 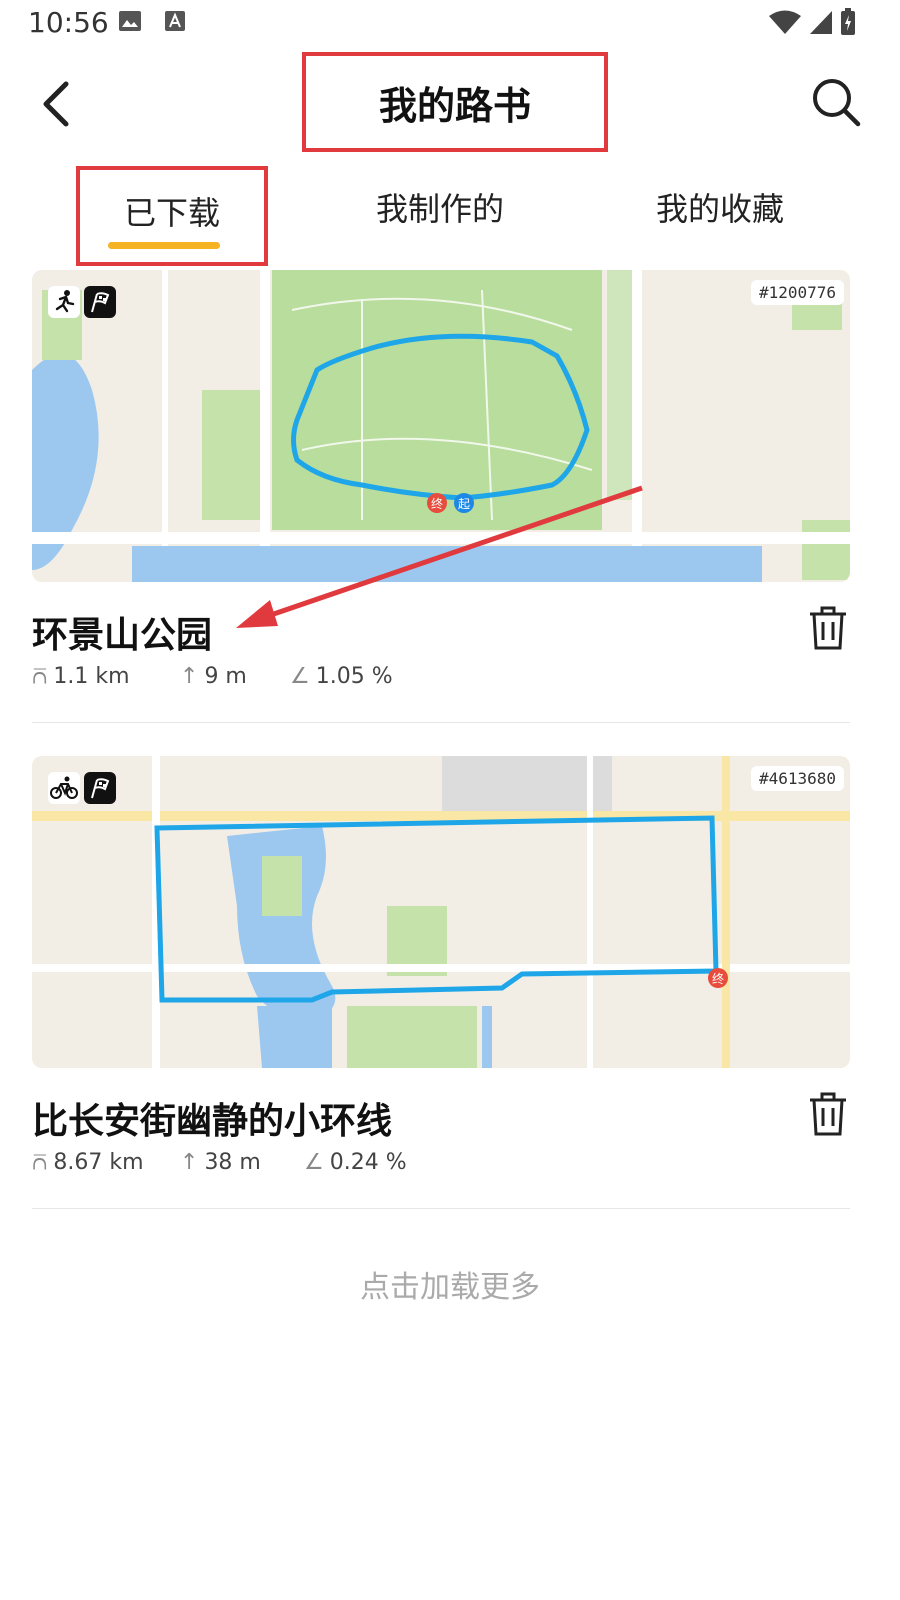 What do you see at coordinates (130, 23) in the screenshot?
I see `image-notification-icon` at bounding box center [130, 23].